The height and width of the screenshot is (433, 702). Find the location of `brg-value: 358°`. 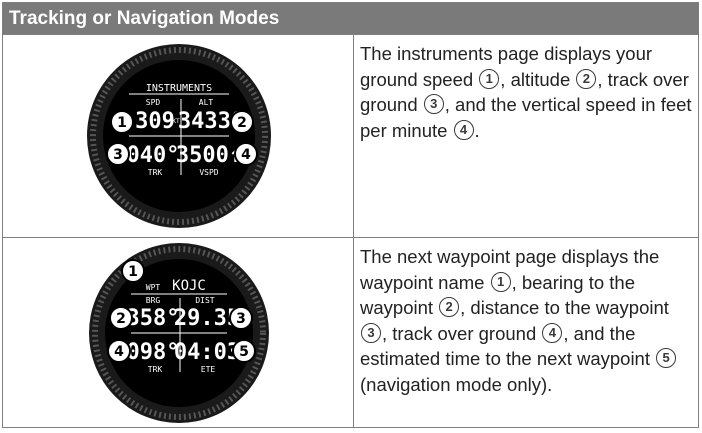

brg-value: 358° is located at coordinates (153, 318).